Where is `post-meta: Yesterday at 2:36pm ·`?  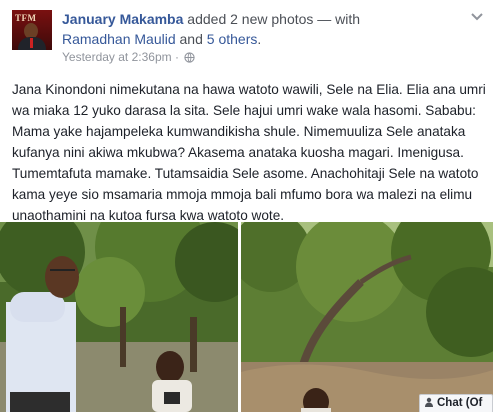
post-meta: Yesterday at 2:36pm · is located at coordinates (128, 57).